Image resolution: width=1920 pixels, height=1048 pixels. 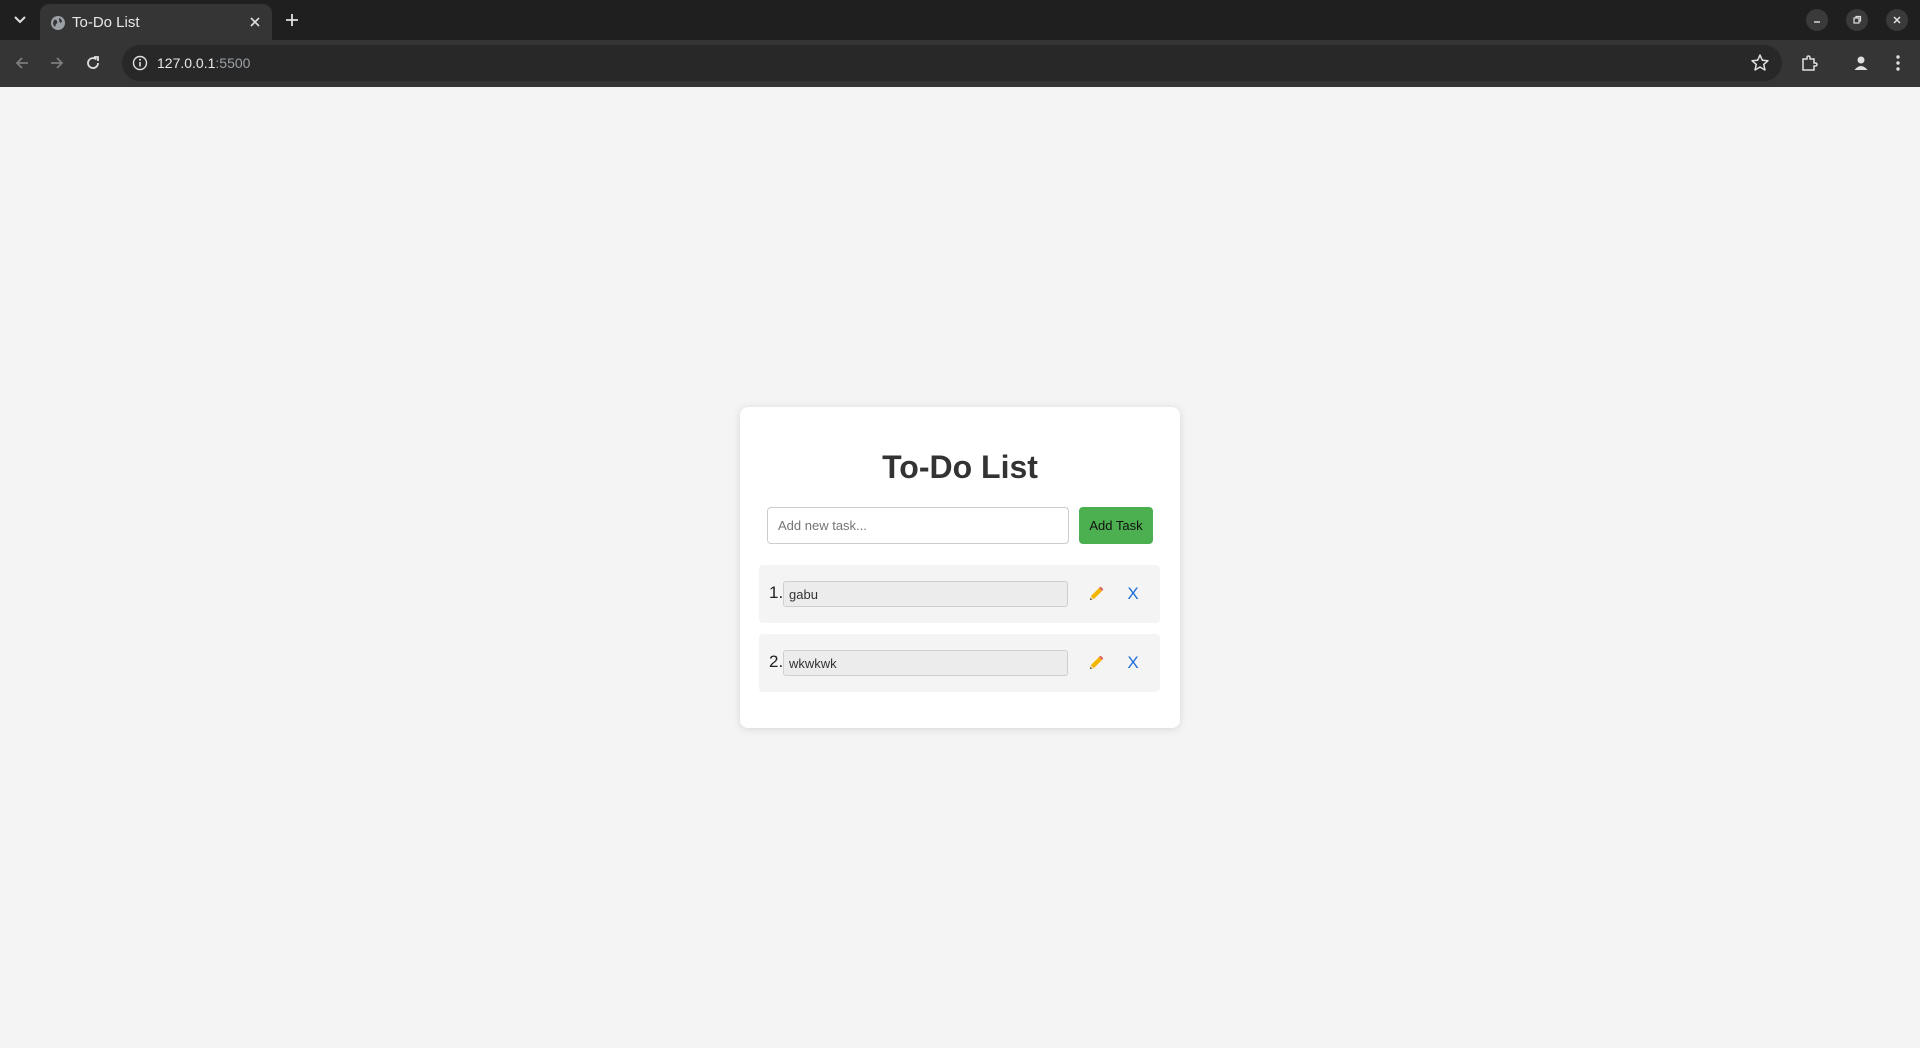 I want to click on star-icon, so click(x=1760, y=63).